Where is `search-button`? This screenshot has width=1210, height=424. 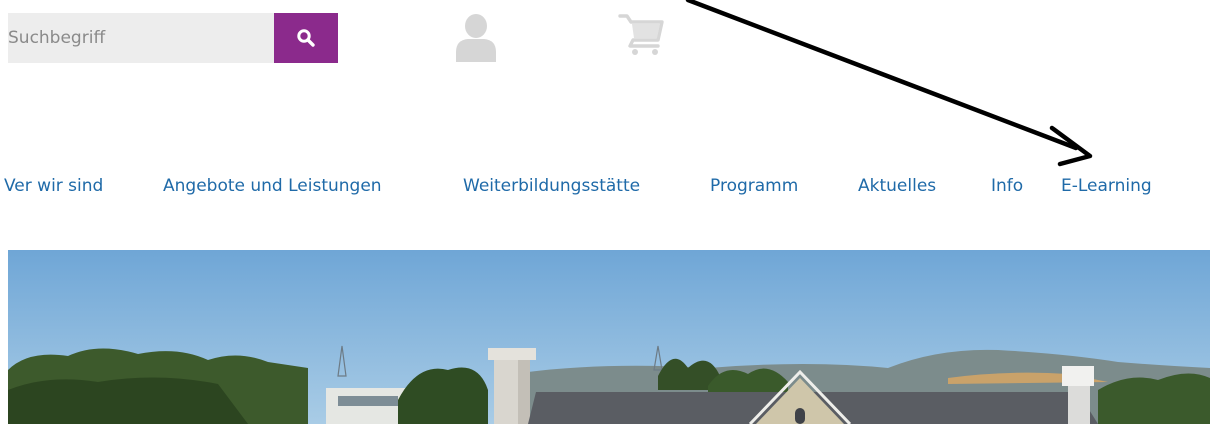
search-button is located at coordinates (306, 38).